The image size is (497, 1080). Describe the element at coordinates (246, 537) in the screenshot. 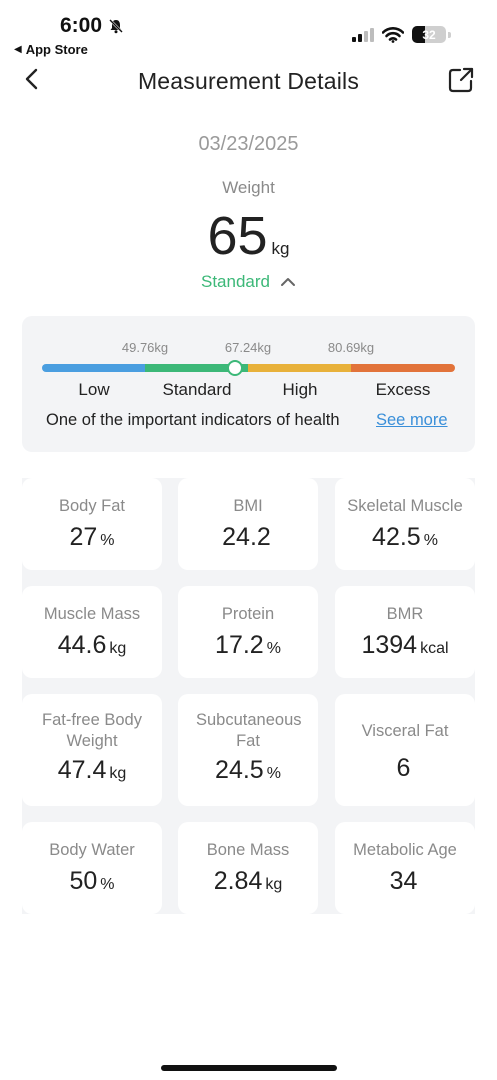

I see `metric-value: 24.2` at that location.